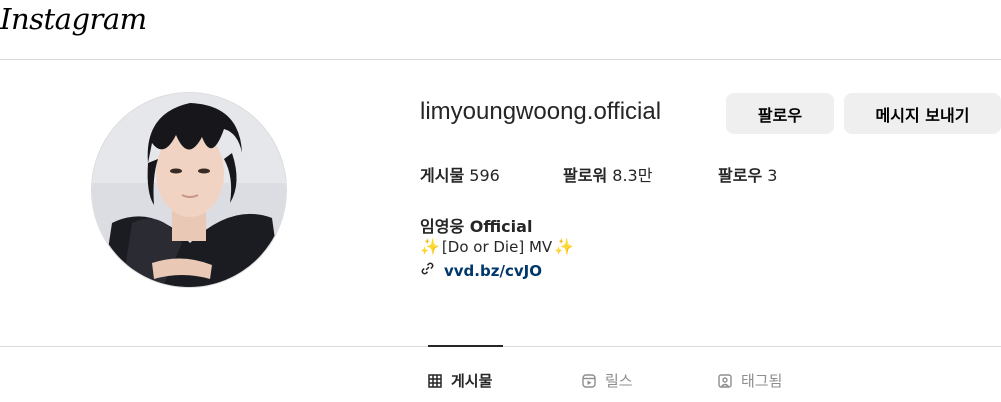 The width and height of the screenshot is (1001, 402). What do you see at coordinates (725, 380) in the screenshot?
I see `tagged-icon` at bounding box center [725, 380].